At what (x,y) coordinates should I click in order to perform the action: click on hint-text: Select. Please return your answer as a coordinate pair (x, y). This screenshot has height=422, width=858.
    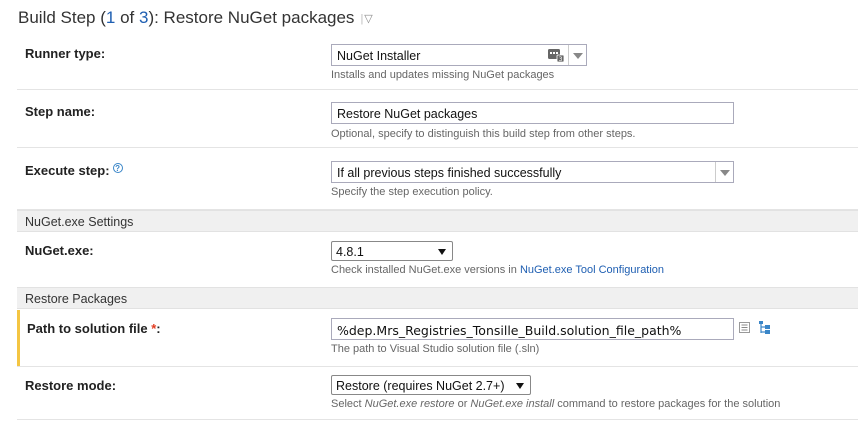
    Looking at the image, I should click on (348, 404).